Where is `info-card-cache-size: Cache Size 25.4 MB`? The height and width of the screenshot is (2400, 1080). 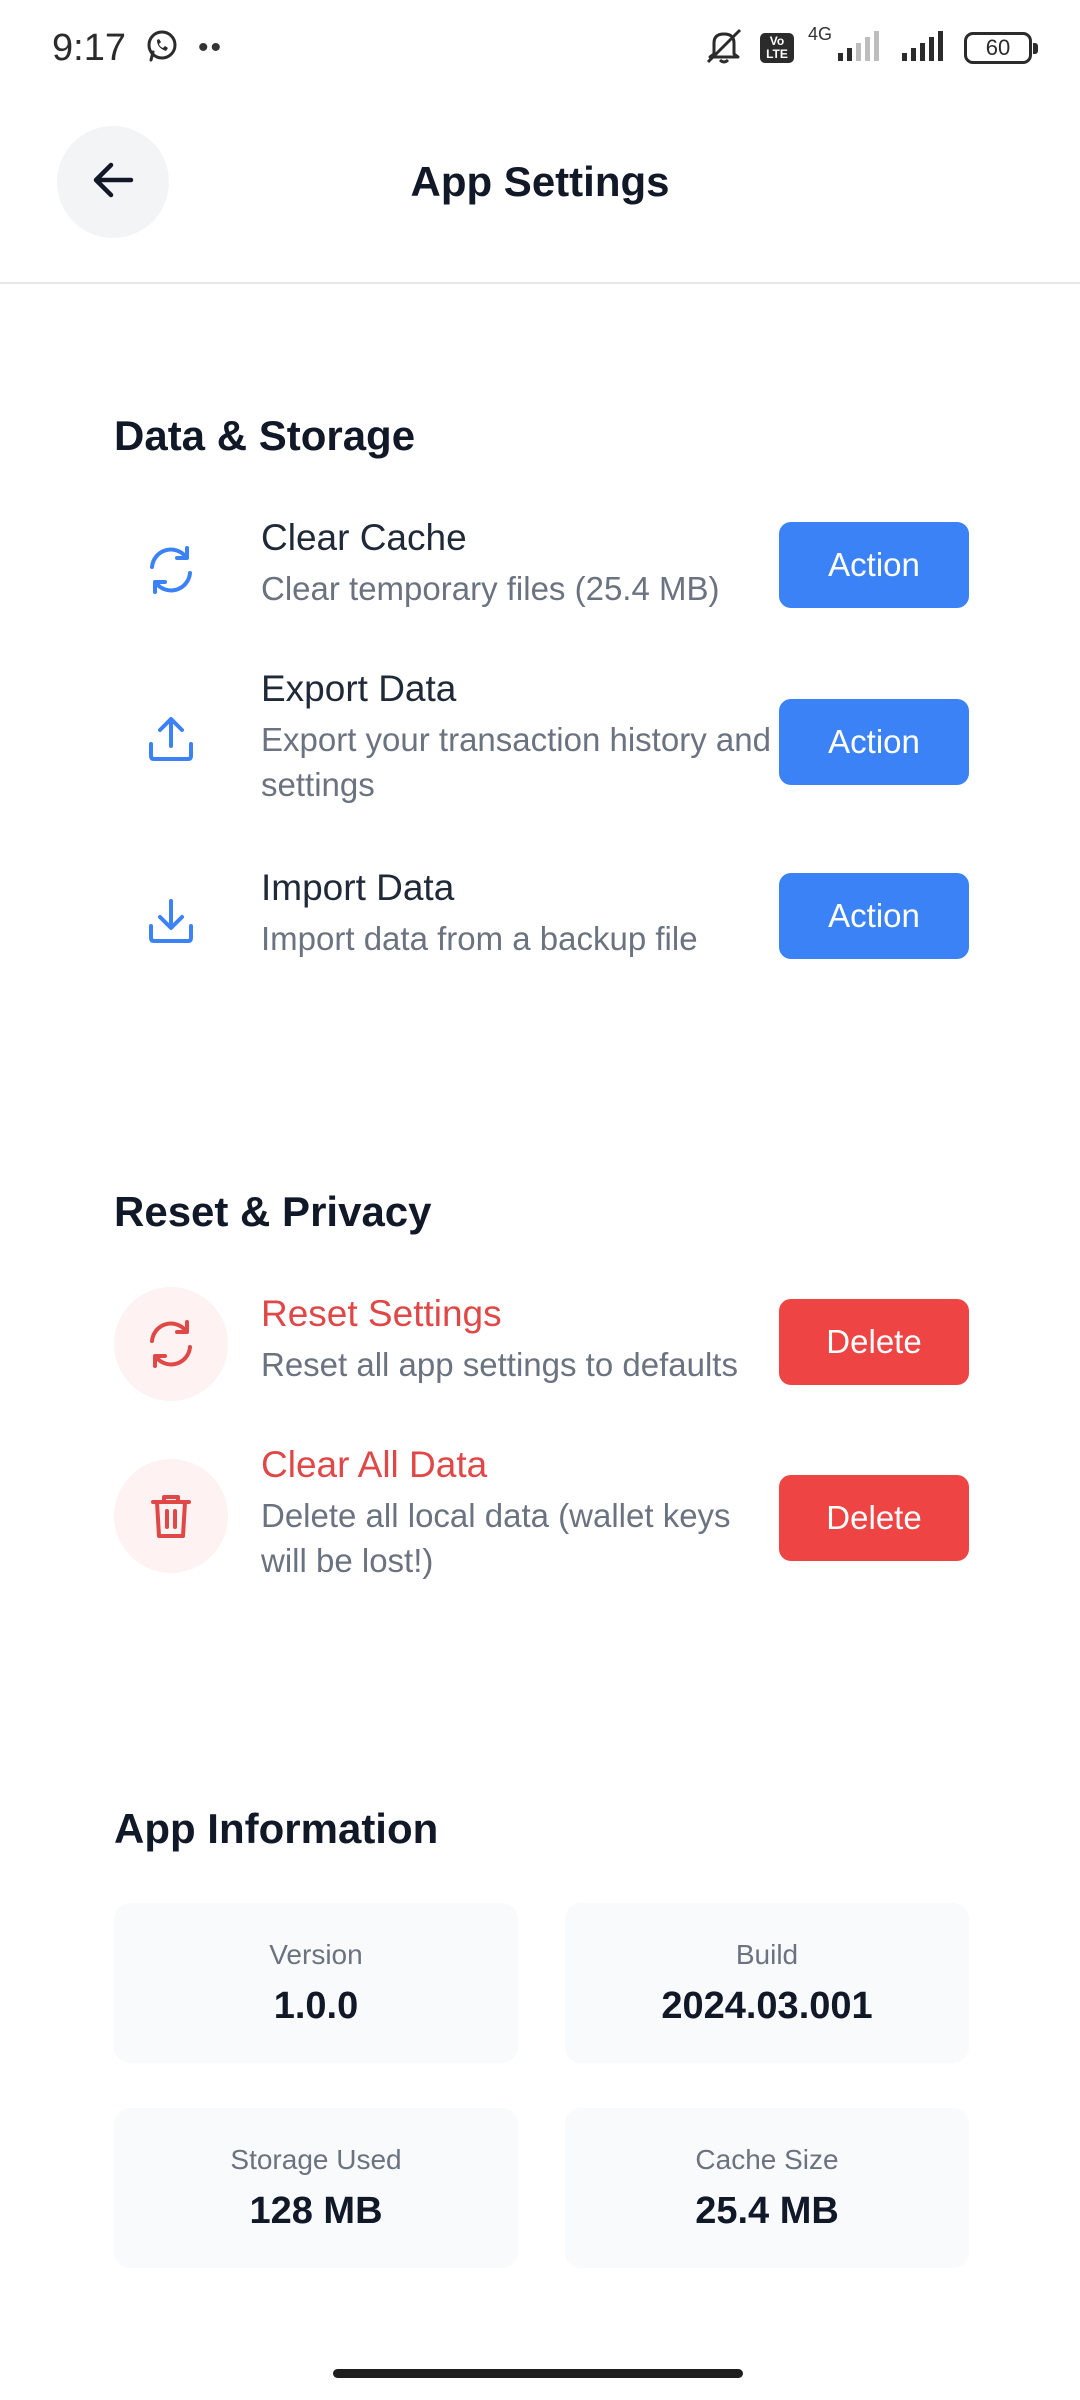 info-card-cache-size: Cache Size 25.4 MB is located at coordinates (767, 2188).